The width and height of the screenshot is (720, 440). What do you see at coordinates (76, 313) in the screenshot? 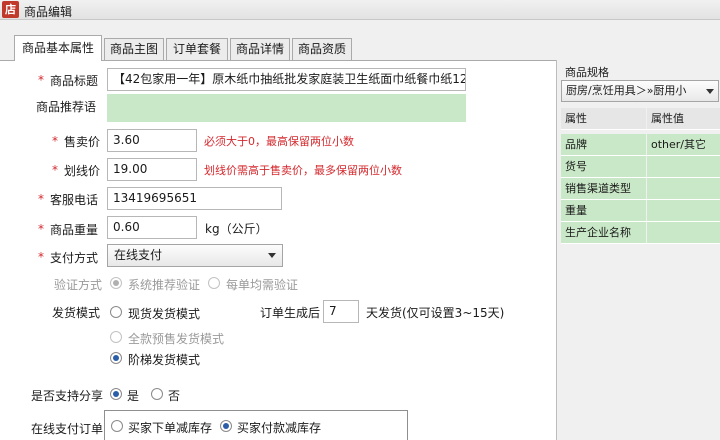
I see `shipping-label: 发货模式` at bounding box center [76, 313].